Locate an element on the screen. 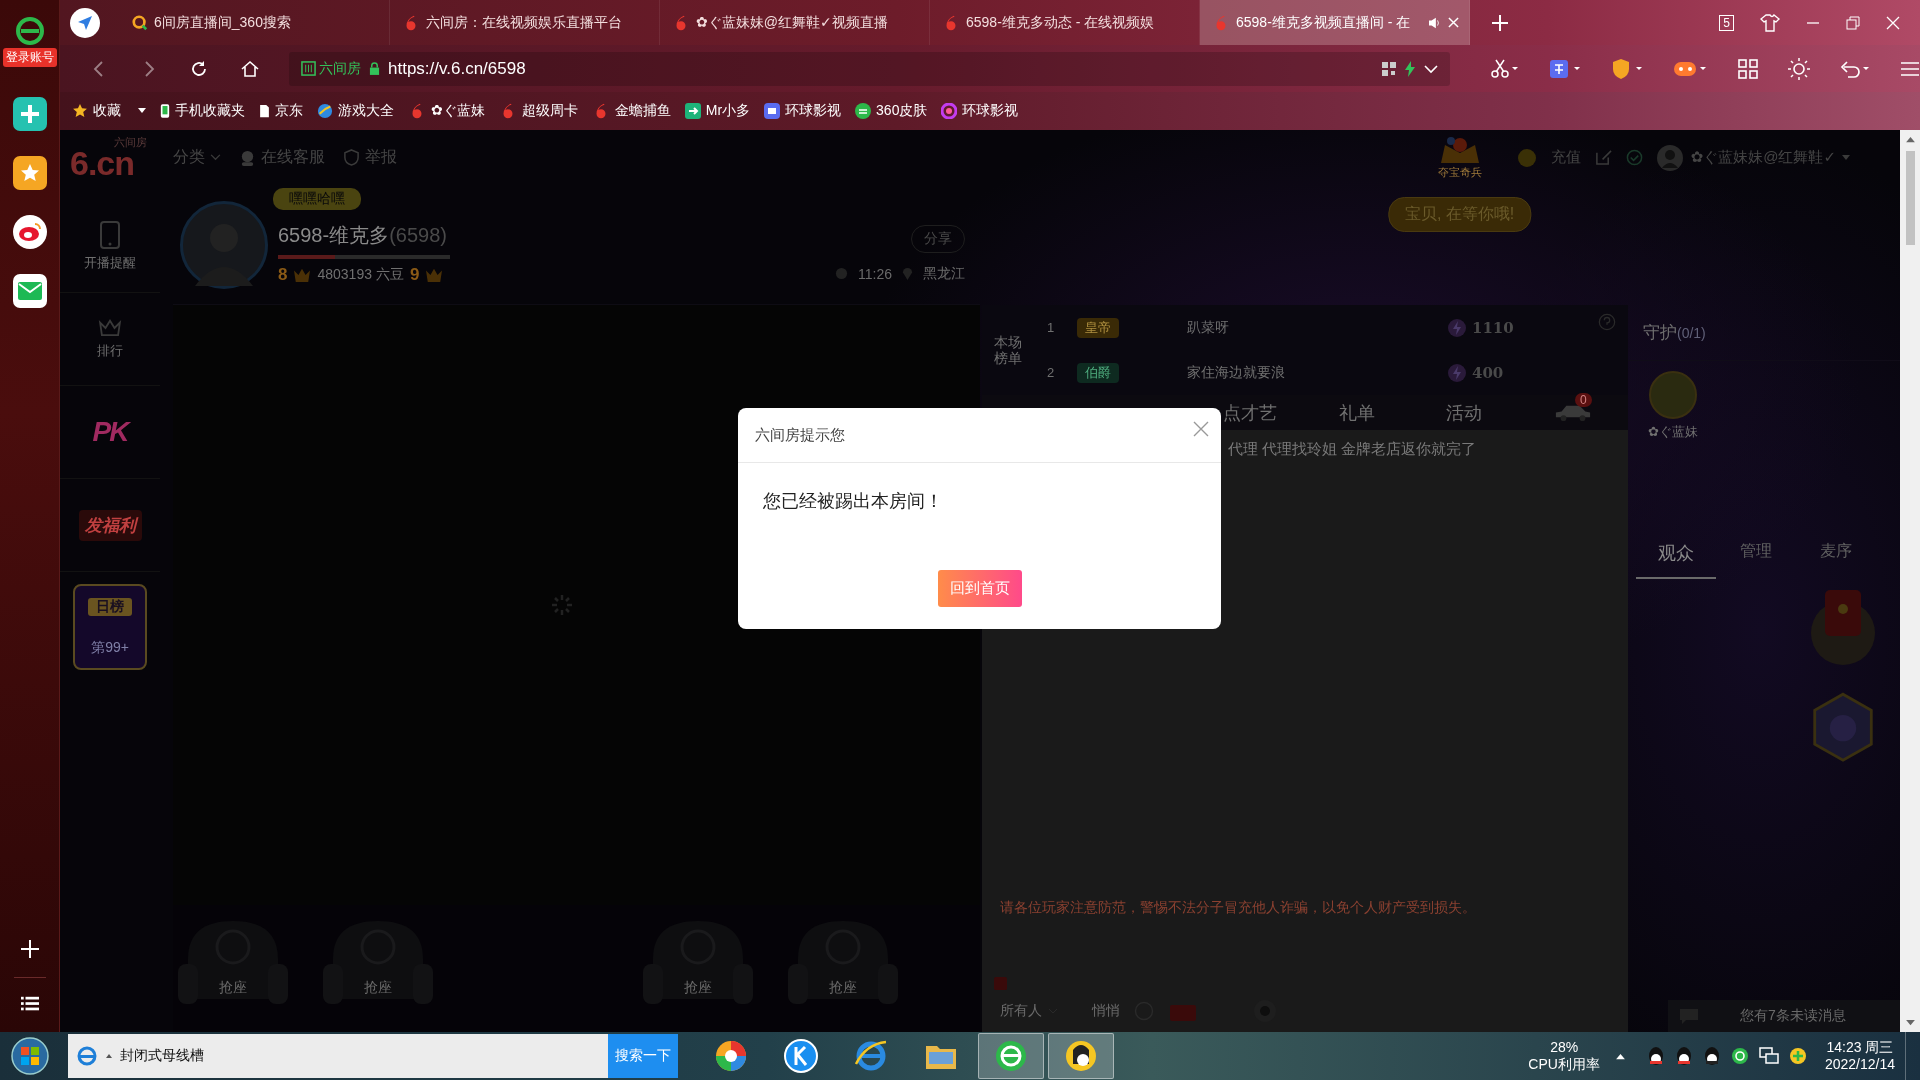 Image resolution: width=1920 pixels, height=1080 pixels. refresh-circle-icon is located at coordinates (1739, 1056).